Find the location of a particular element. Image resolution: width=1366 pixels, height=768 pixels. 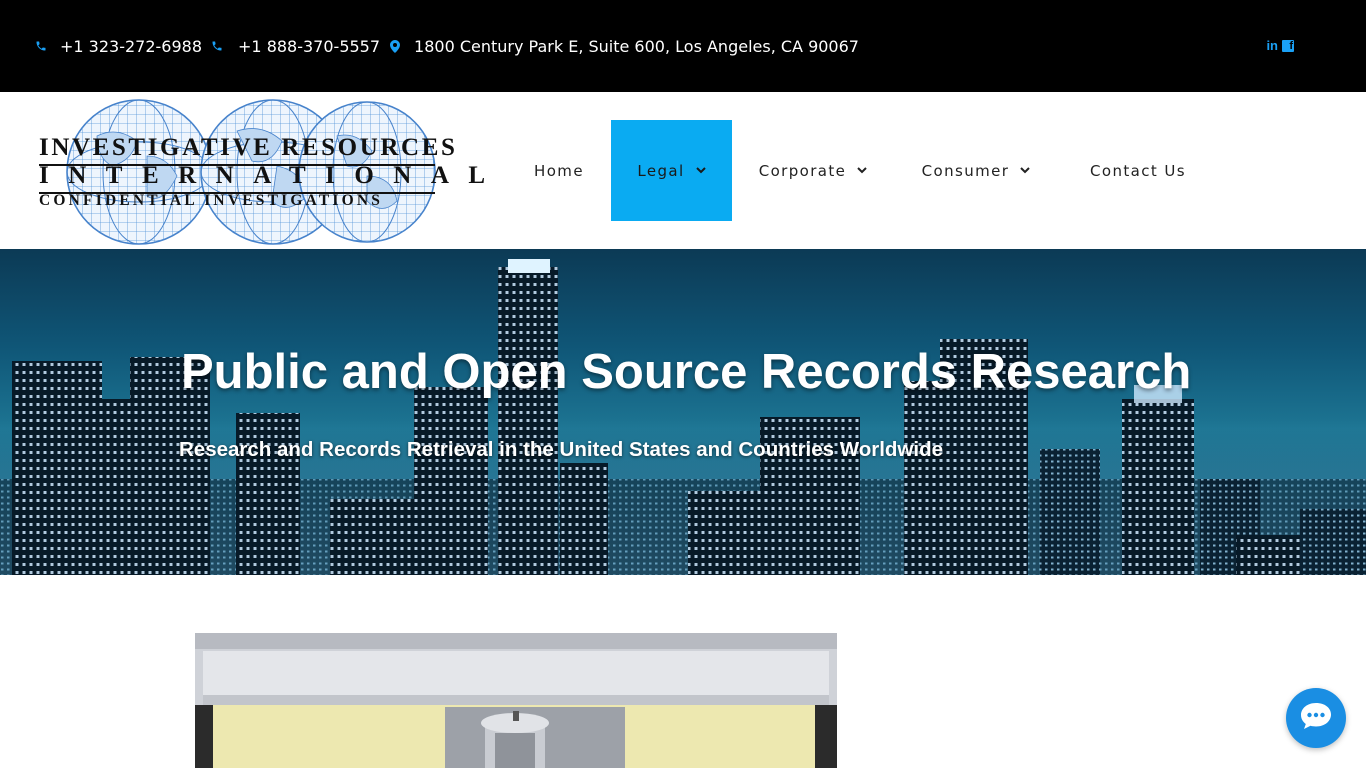

nav-item-label: Corporate is located at coordinates (802, 170).